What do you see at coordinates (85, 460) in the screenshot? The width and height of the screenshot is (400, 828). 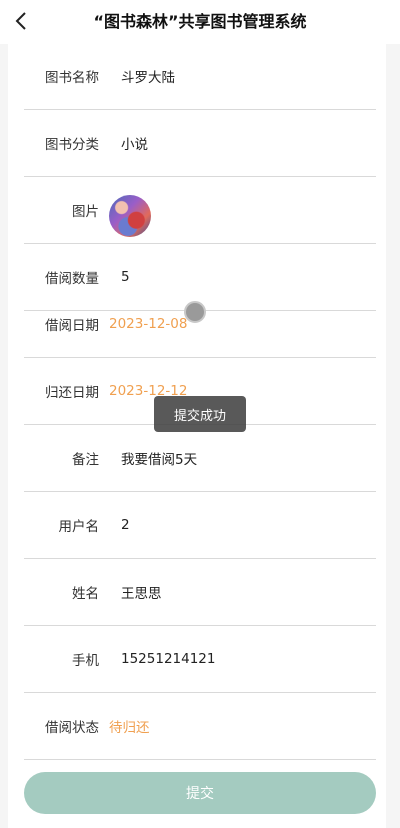 I see `remark-label: 备注` at bounding box center [85, 460].